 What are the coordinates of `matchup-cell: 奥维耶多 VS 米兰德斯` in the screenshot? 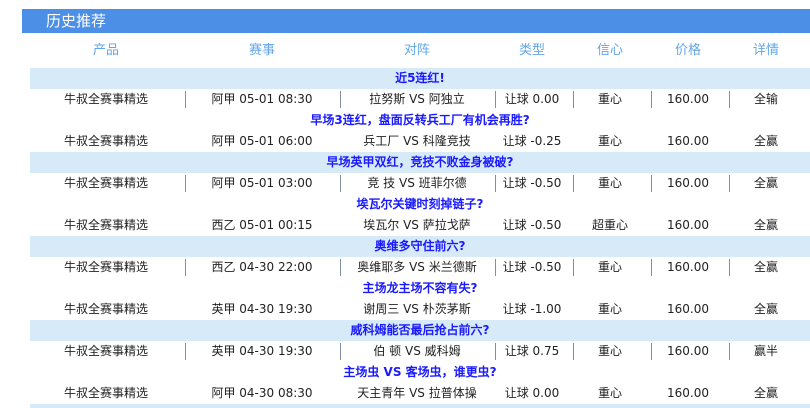 It's located at (416, 267).